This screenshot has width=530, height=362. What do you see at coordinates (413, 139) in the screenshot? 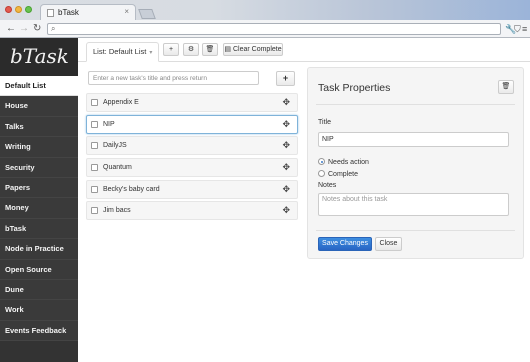
I see `task-title-field` at bounding box center [413, 139].